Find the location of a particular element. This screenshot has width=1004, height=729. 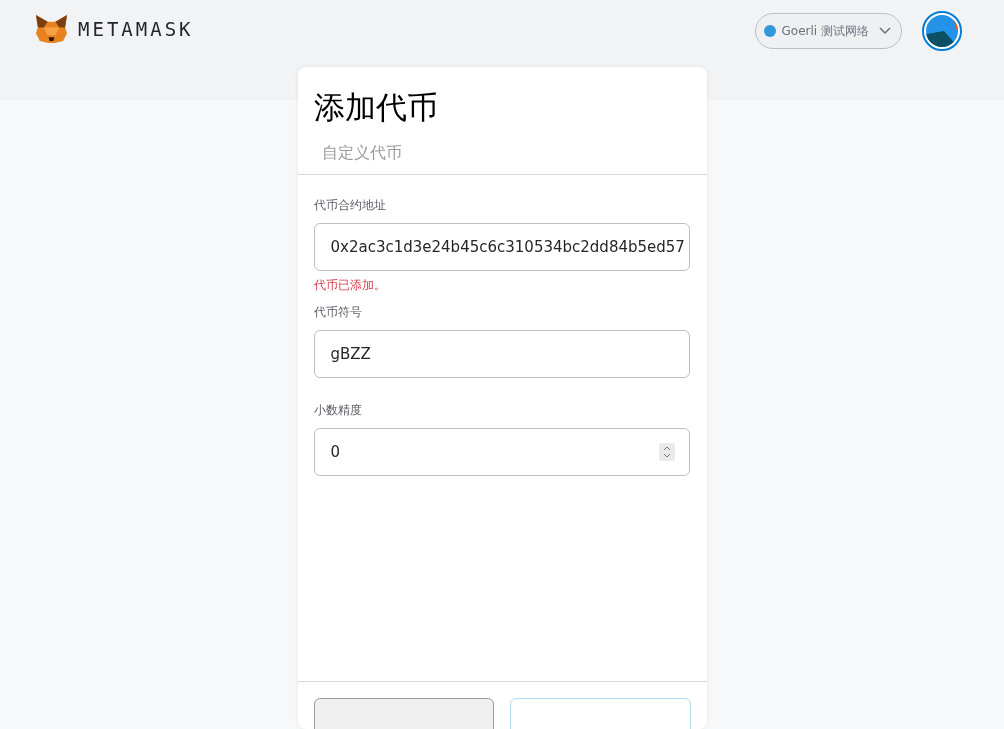

number-input: 0 is located at coordinates (501, 452).